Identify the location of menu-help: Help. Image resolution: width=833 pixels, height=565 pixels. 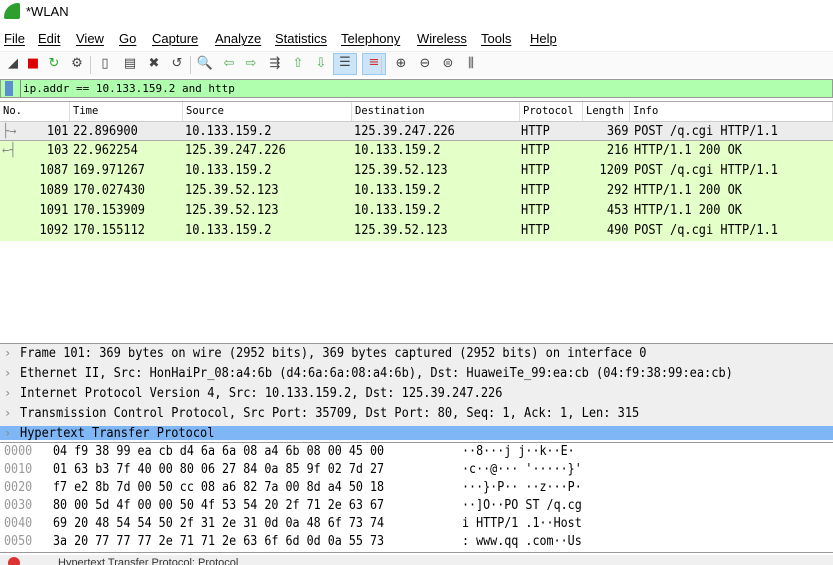
(543, 38).